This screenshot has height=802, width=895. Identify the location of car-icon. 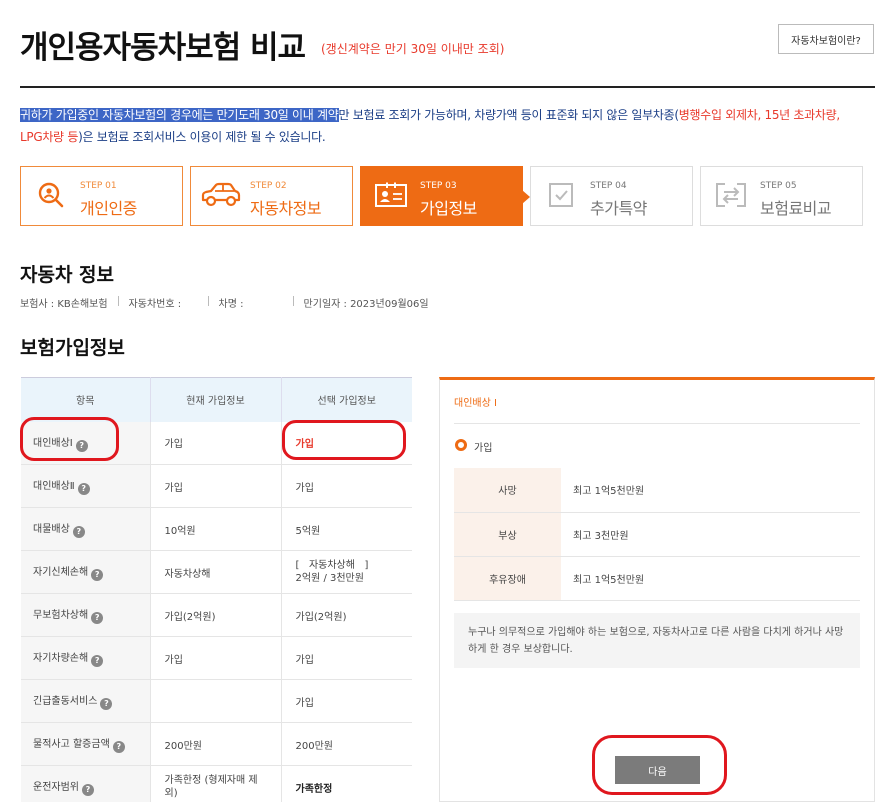
(221, 195).